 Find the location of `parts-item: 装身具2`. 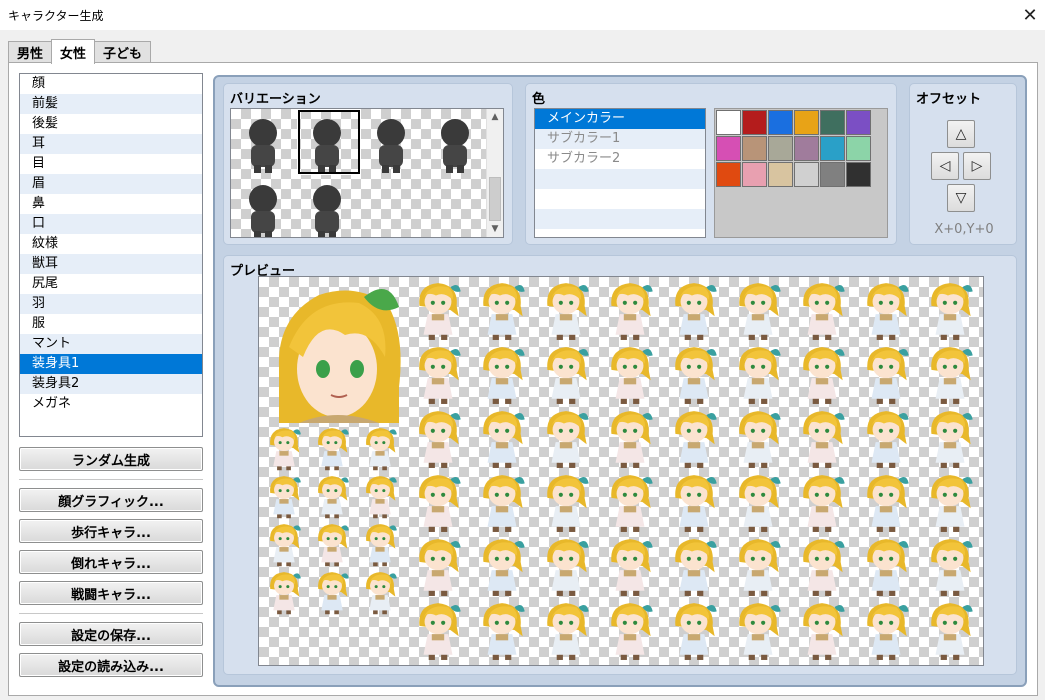

parts-item: 装身具2 is located at coordinates (111, 384).